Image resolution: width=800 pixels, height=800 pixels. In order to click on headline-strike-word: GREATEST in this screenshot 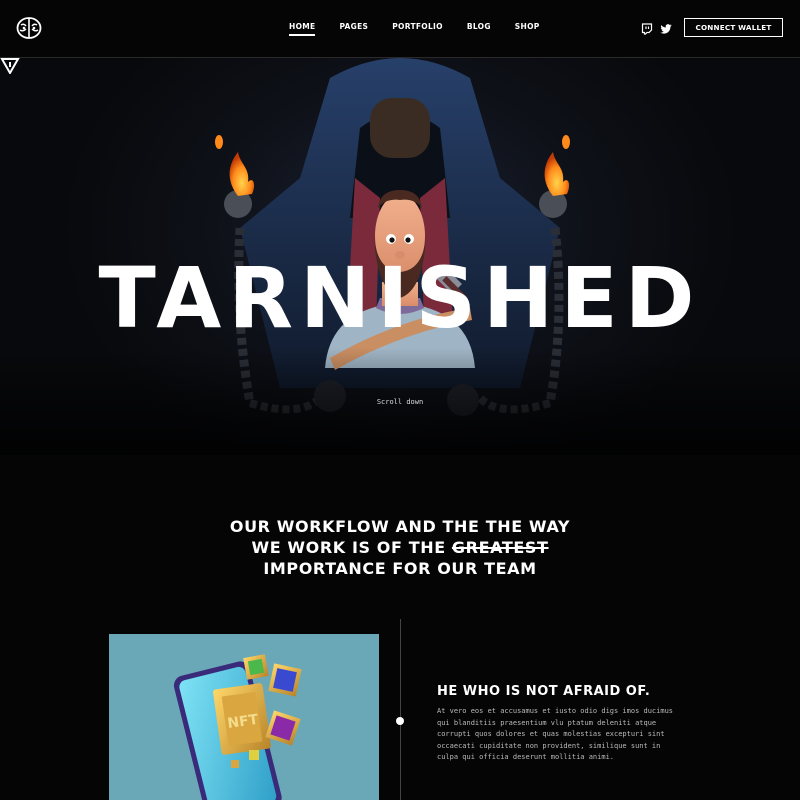, I will do `click(500, 547)`.